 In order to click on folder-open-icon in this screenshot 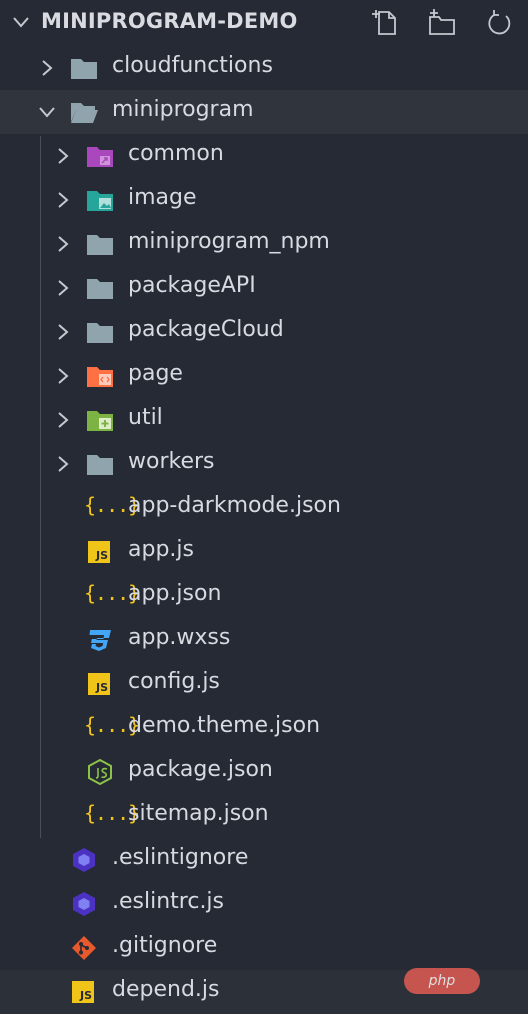, I will do `click(84, 113)`.